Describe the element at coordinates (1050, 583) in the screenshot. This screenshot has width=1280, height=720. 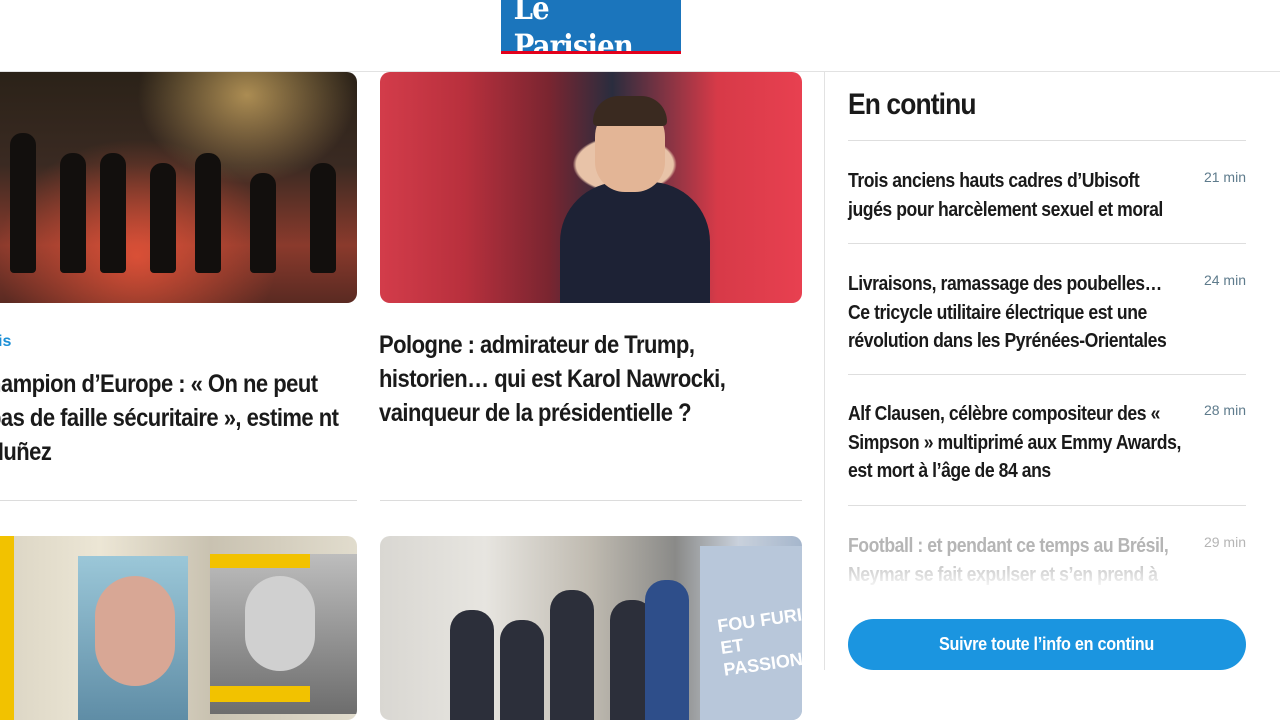
I see `list-fade-overlay` at that location.